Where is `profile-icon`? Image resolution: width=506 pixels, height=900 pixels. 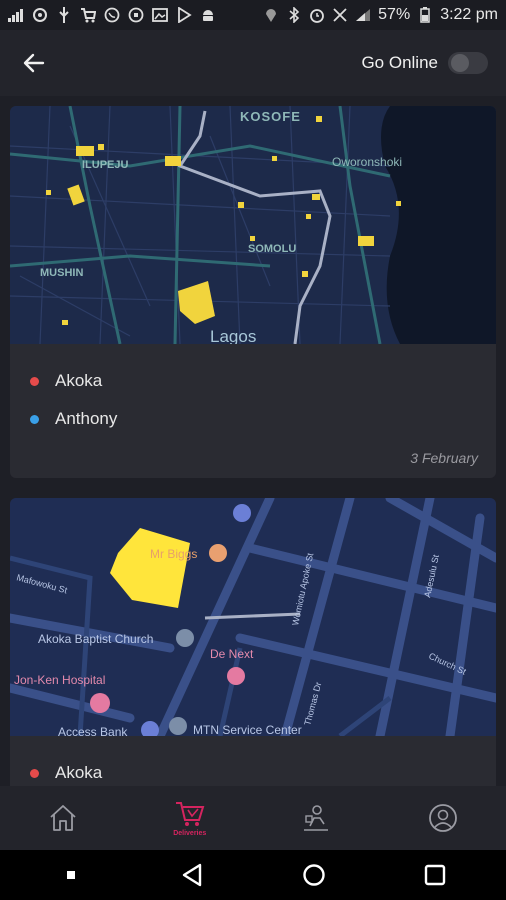 profile-icon is located at coordinates (442, 818).